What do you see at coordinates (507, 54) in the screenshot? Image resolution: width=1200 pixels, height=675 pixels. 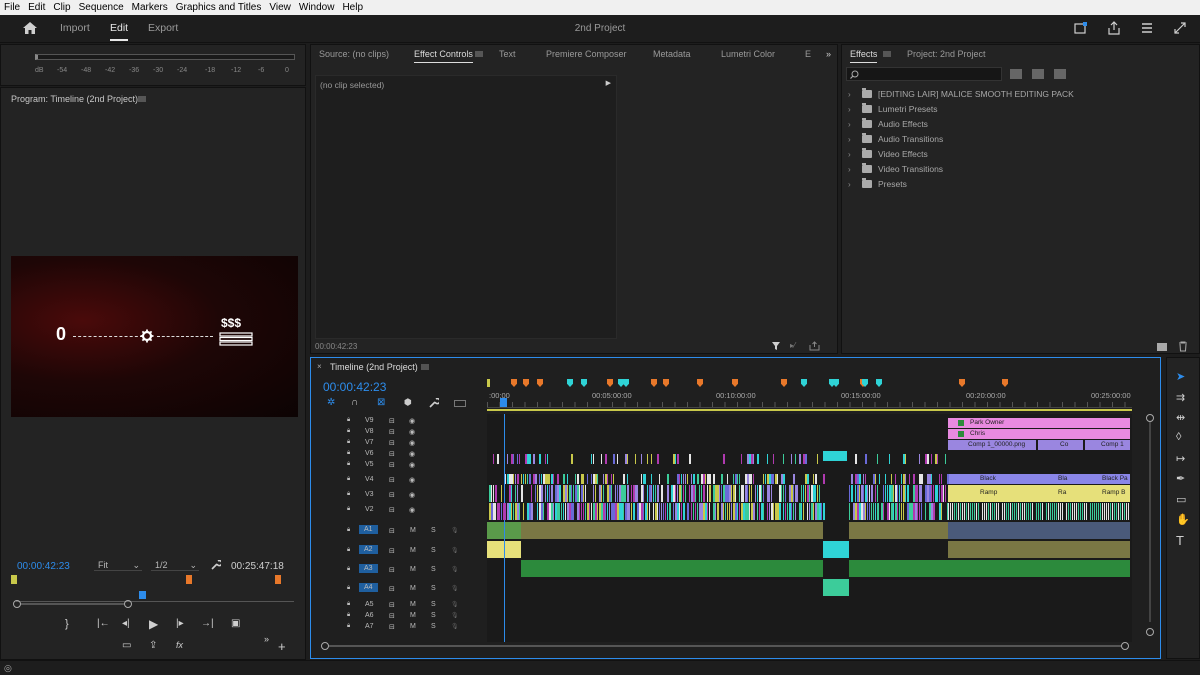 I see `tab-text: Text` at bounding box center [507, 54].